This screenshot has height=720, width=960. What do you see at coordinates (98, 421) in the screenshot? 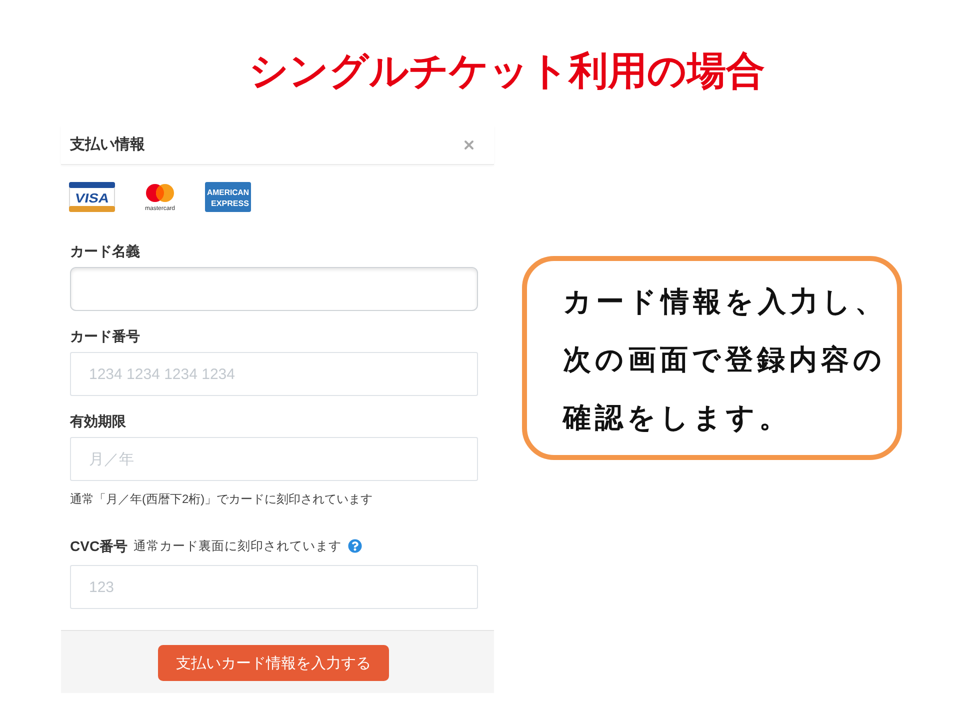
I see `field-label: 有効期限` at bounding box center [98, 421].